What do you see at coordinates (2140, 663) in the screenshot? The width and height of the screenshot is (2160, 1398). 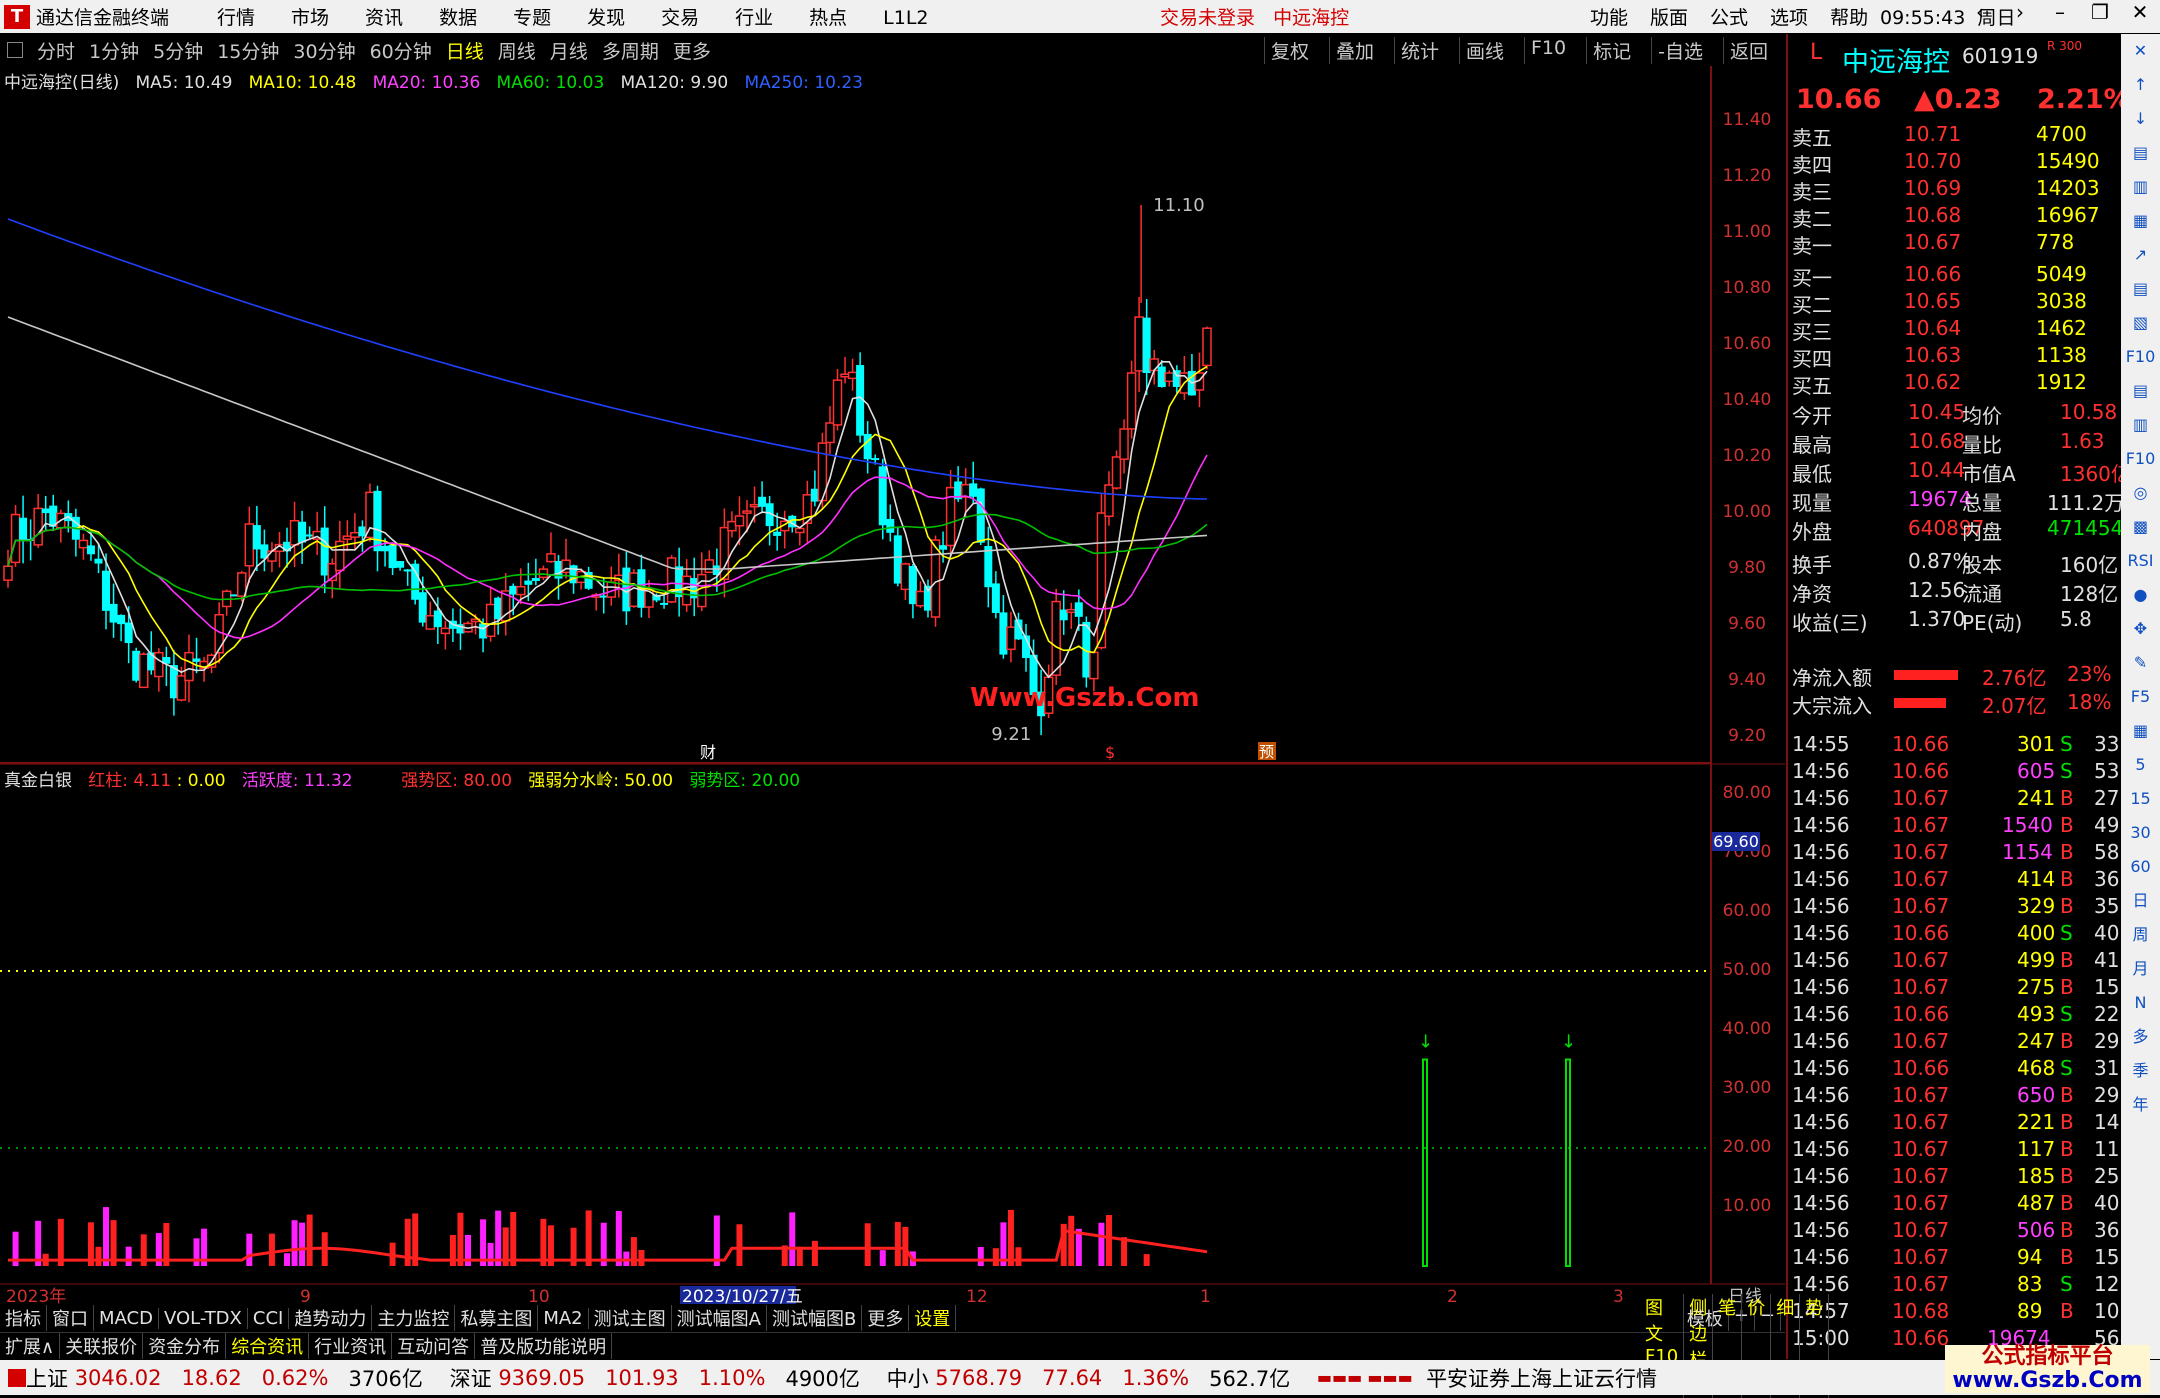 I see `sidebar-tool-icon: ✎` at bounding box center [2140, 663].